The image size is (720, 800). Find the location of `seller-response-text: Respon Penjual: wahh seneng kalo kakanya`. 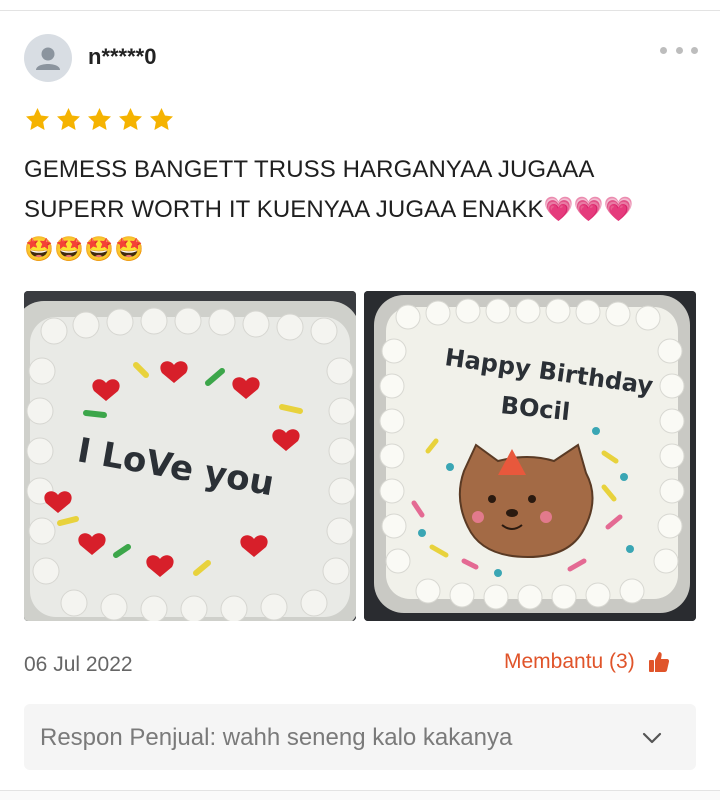

seller-response-text: Respon Penjual: wahh seneng kalo kakanya is located at coordinates (276, 737).